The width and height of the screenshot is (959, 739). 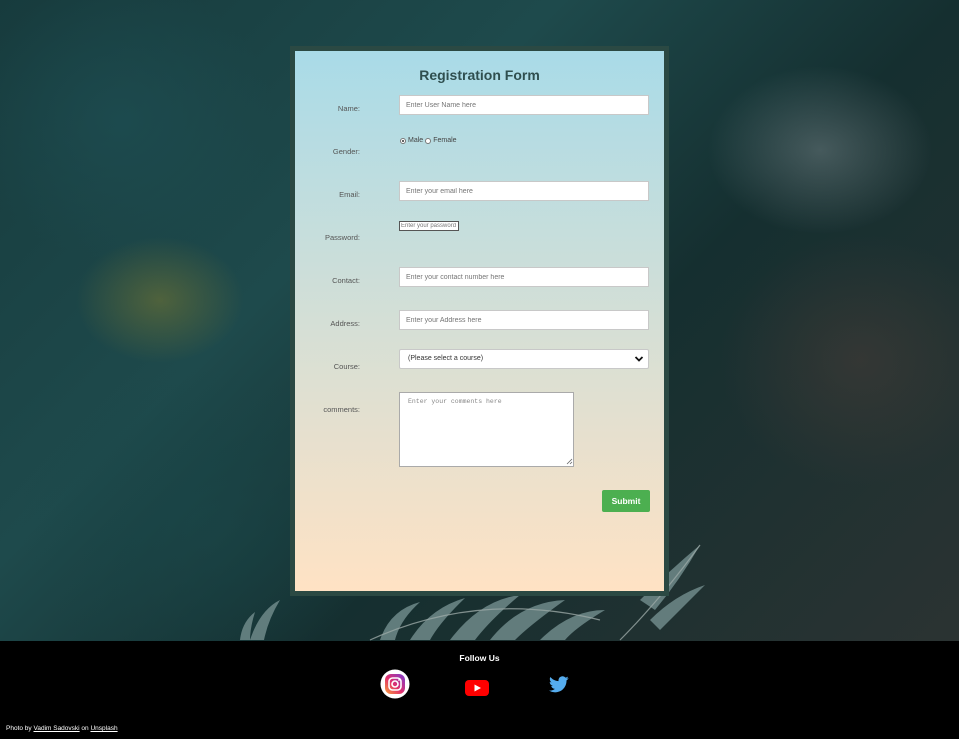 What do you see at coordinates (626, 501) in the screenshot?
I see `submit-button: Submit` at bounding box center [626, 501].